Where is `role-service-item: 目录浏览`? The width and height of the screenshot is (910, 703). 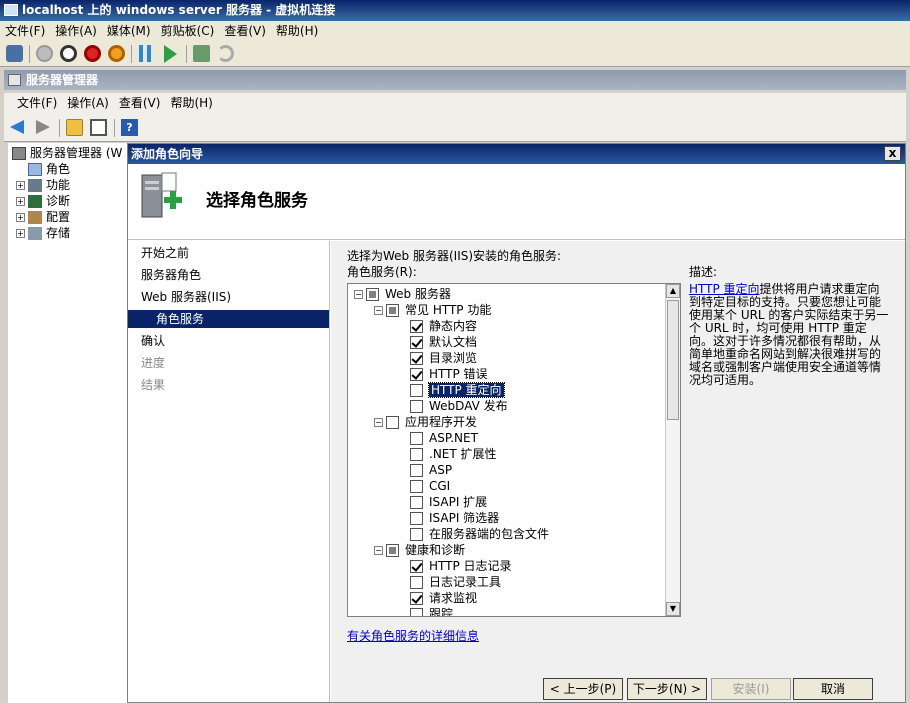 role-service-item: 目录浏览 is located at coordinates (443, 358).